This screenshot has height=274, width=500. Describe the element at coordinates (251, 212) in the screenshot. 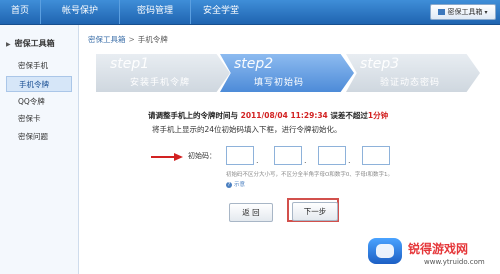

I see `back-button: 返 回` at that location.